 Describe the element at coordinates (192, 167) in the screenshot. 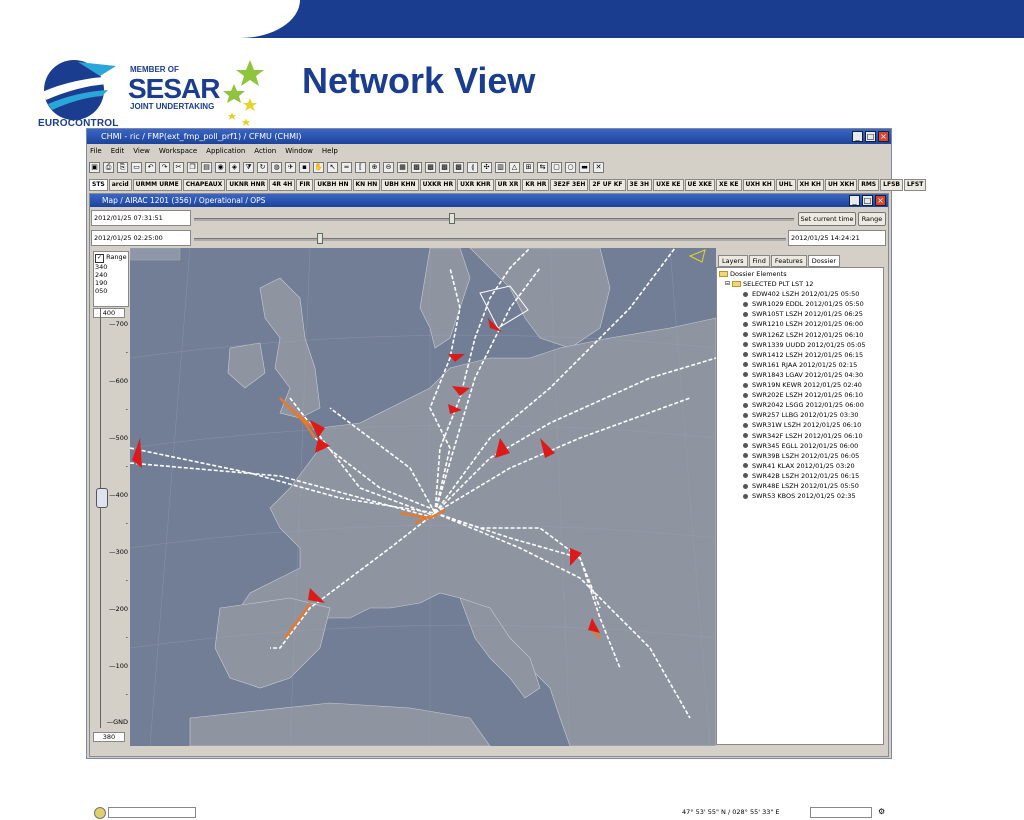

I see `copy-icon: ❐` at that location.